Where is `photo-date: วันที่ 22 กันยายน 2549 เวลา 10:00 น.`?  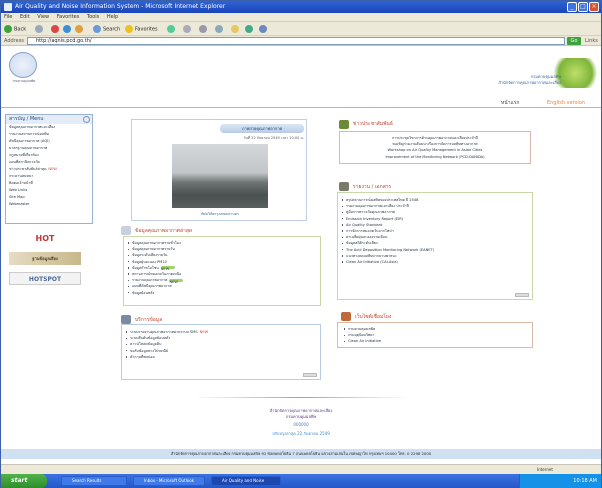
photo-date: วันที่ 22 กันยายน 2549 เวลา 10:00 น. is located at coordinates (273, 138).